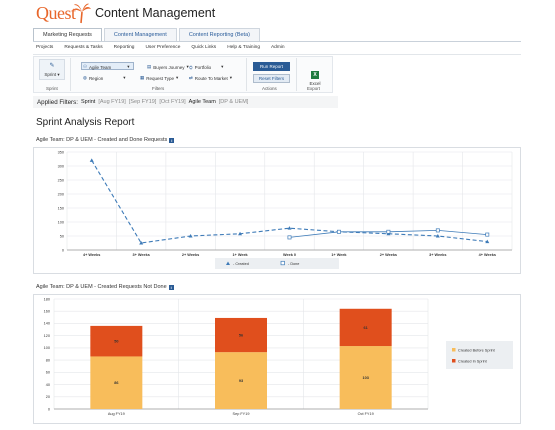 The image size is (555, 430). What do you see at coordinates (85, 66) in the screenshot?
I see `team-icon: ⚇` at bounding box center [85, 66].